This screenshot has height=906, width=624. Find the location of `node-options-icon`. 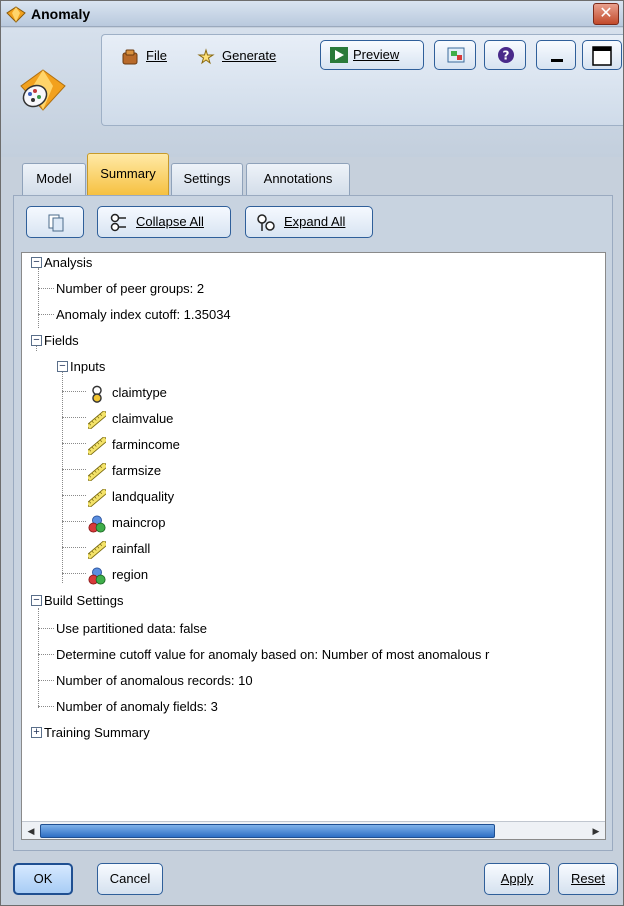

node-options-icon is located at coordinates (456, 55).